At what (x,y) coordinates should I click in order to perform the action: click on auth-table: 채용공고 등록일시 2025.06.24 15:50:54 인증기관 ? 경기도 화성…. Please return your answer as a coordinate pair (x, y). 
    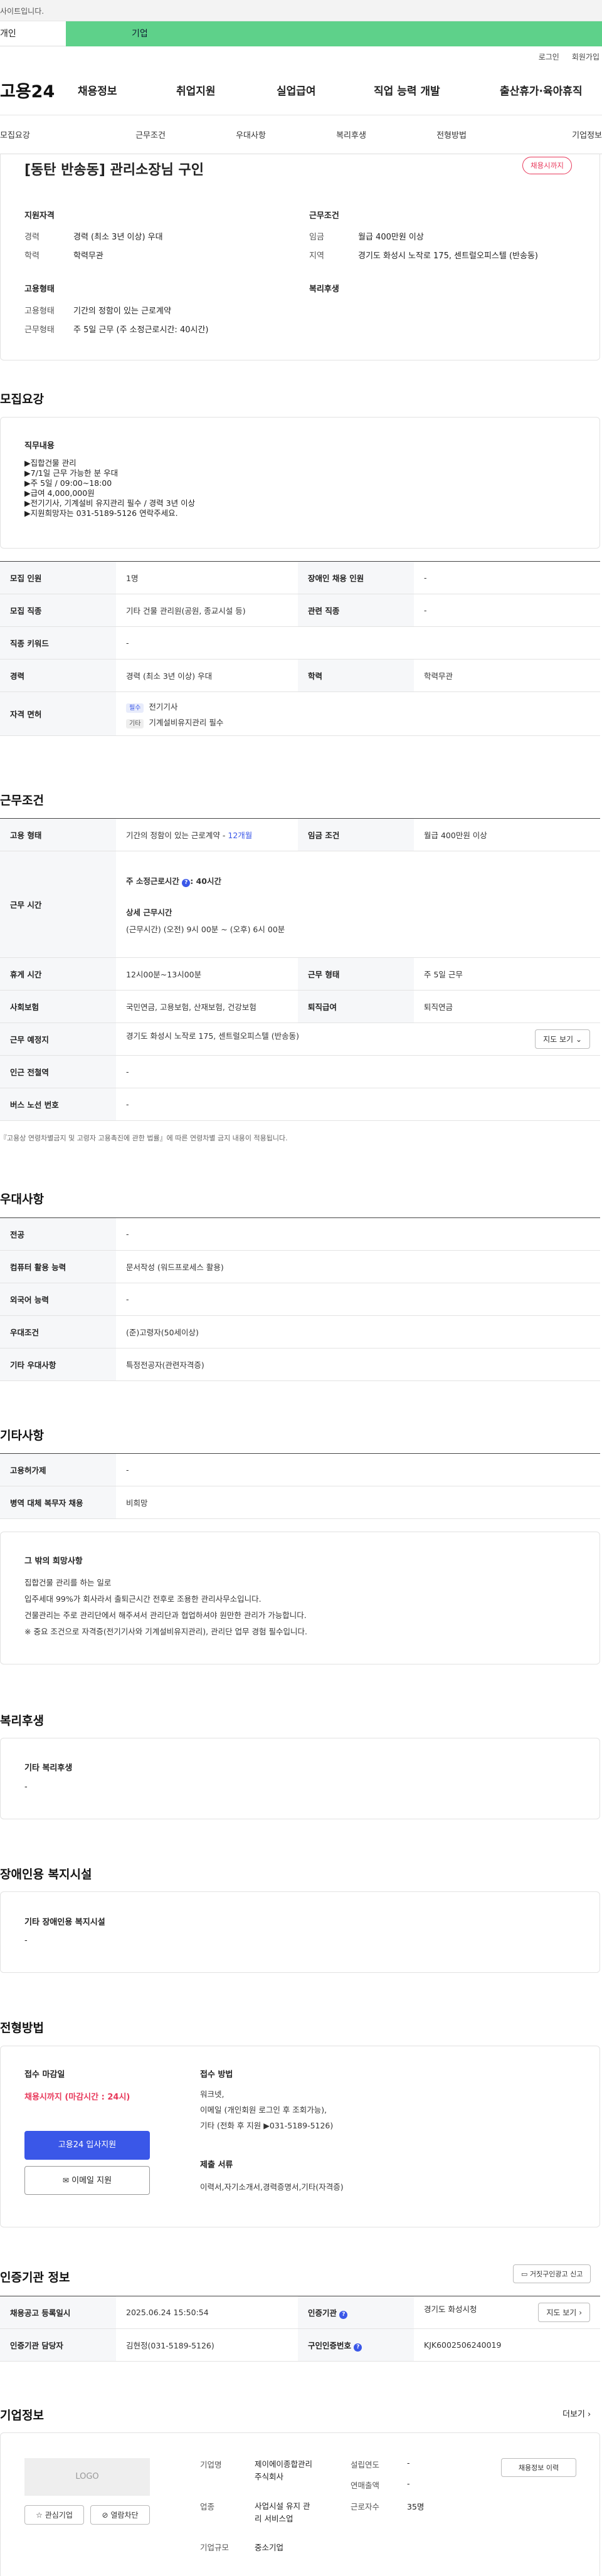
    Looking at the image, I should click on (300, 2329).